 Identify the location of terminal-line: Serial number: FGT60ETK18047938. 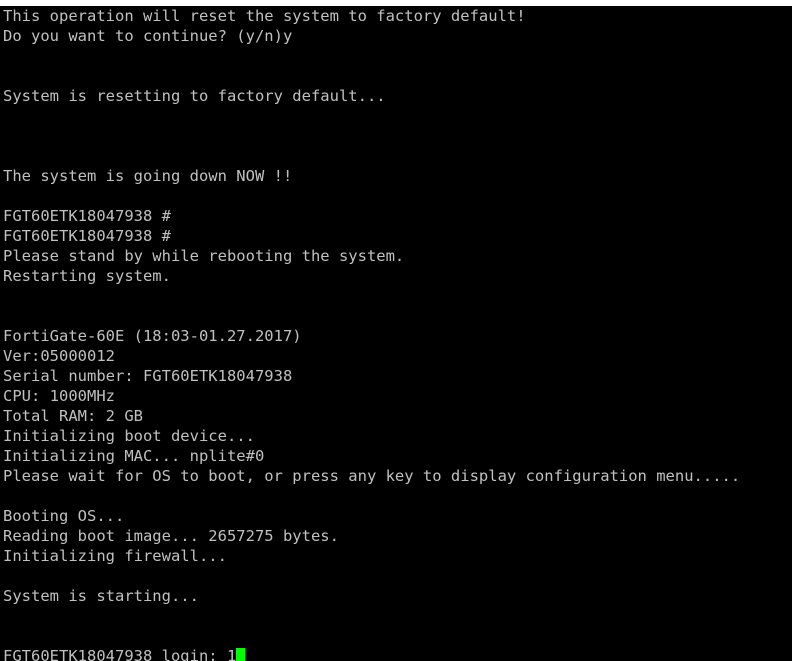
(148, 376).